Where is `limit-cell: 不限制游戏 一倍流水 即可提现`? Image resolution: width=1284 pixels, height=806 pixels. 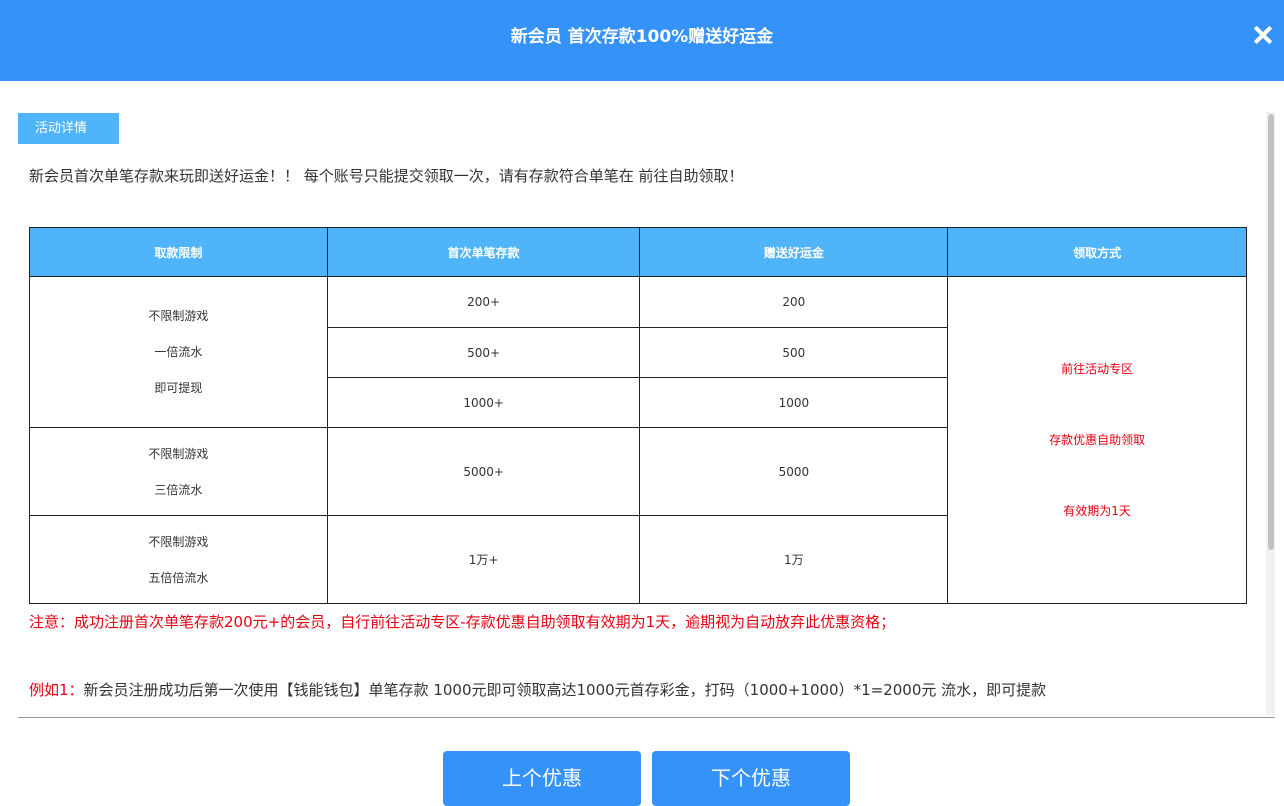 limit-cell: 不限制游戏 一倍流水 即可提现 is located at coordinates (178, 352).